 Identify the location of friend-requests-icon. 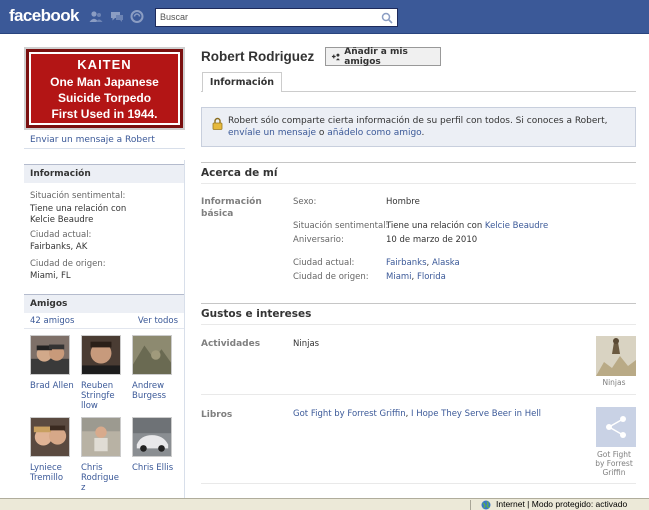
(96, 16).